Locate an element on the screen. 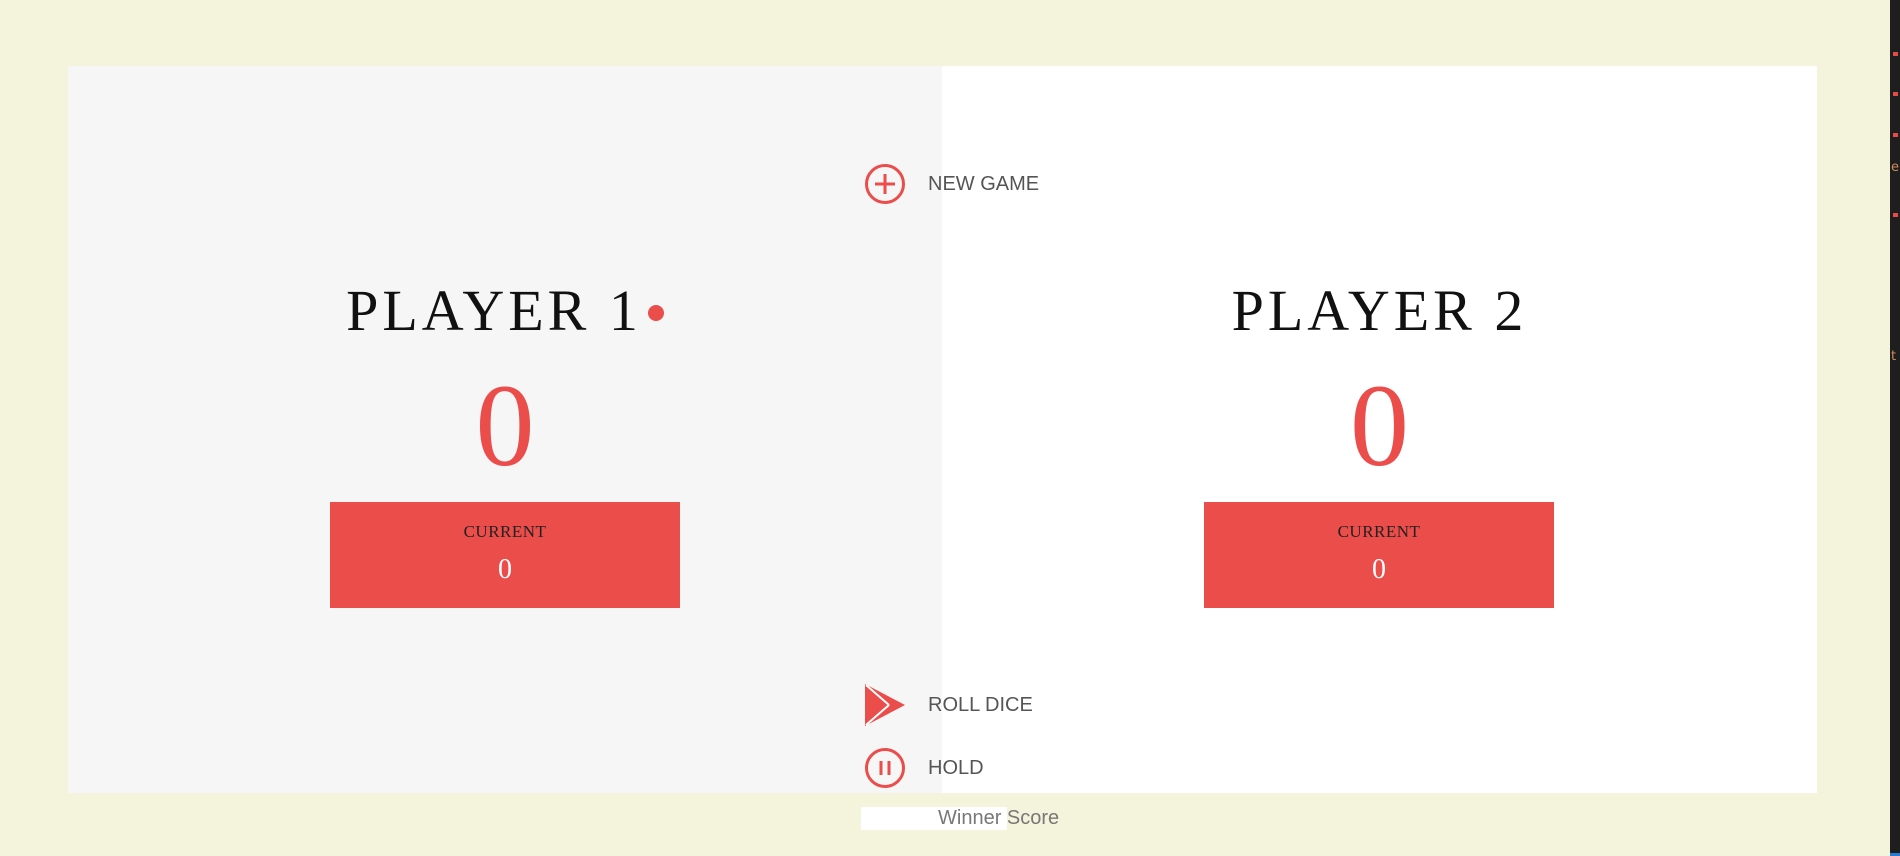 The width and height of the screenshot is (1900, 856). right-edge-strip: e t is located at coordinates (1895, 428).